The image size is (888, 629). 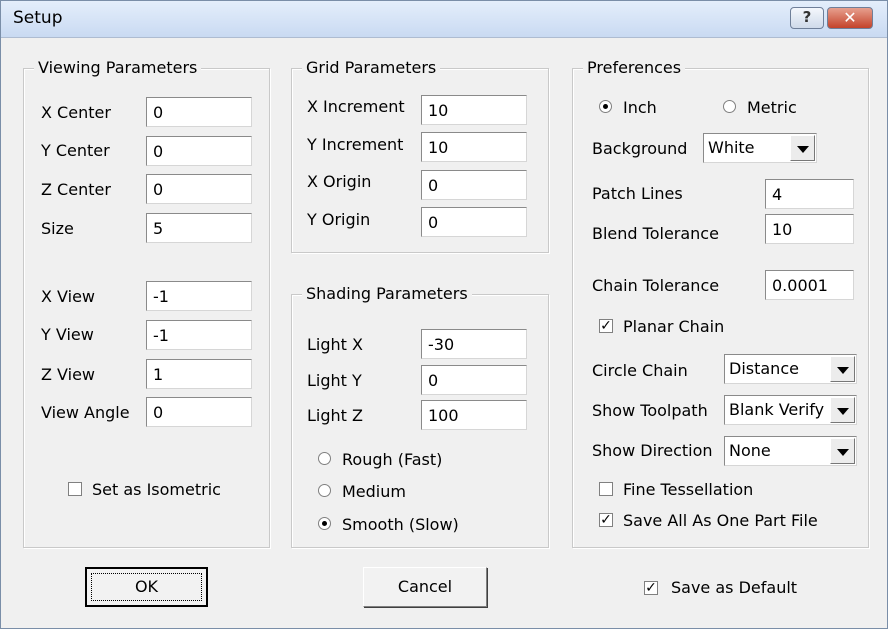 I want to click on metric-radio, so click(x=729, y=106).